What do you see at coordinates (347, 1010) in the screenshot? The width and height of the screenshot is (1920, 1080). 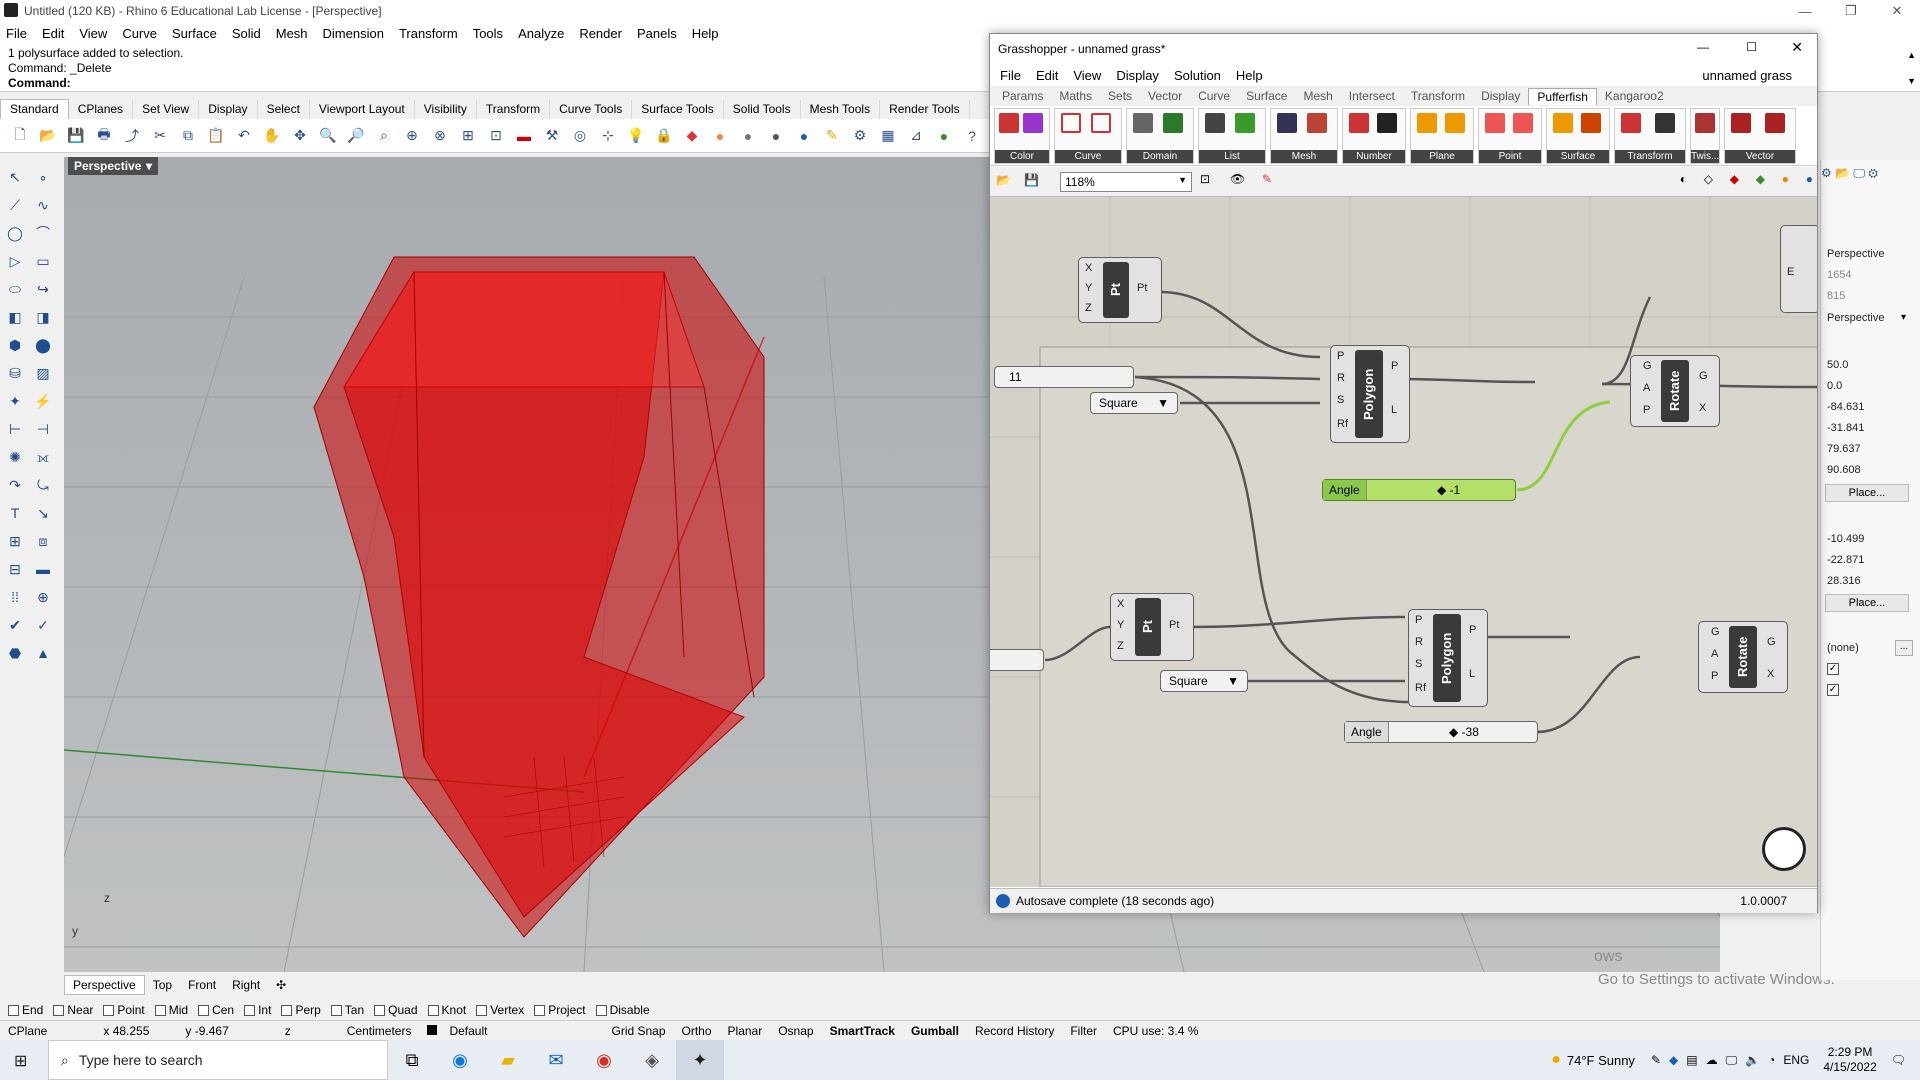 I see `osnap-tan: Tan` at bounding box center [347, 1010].